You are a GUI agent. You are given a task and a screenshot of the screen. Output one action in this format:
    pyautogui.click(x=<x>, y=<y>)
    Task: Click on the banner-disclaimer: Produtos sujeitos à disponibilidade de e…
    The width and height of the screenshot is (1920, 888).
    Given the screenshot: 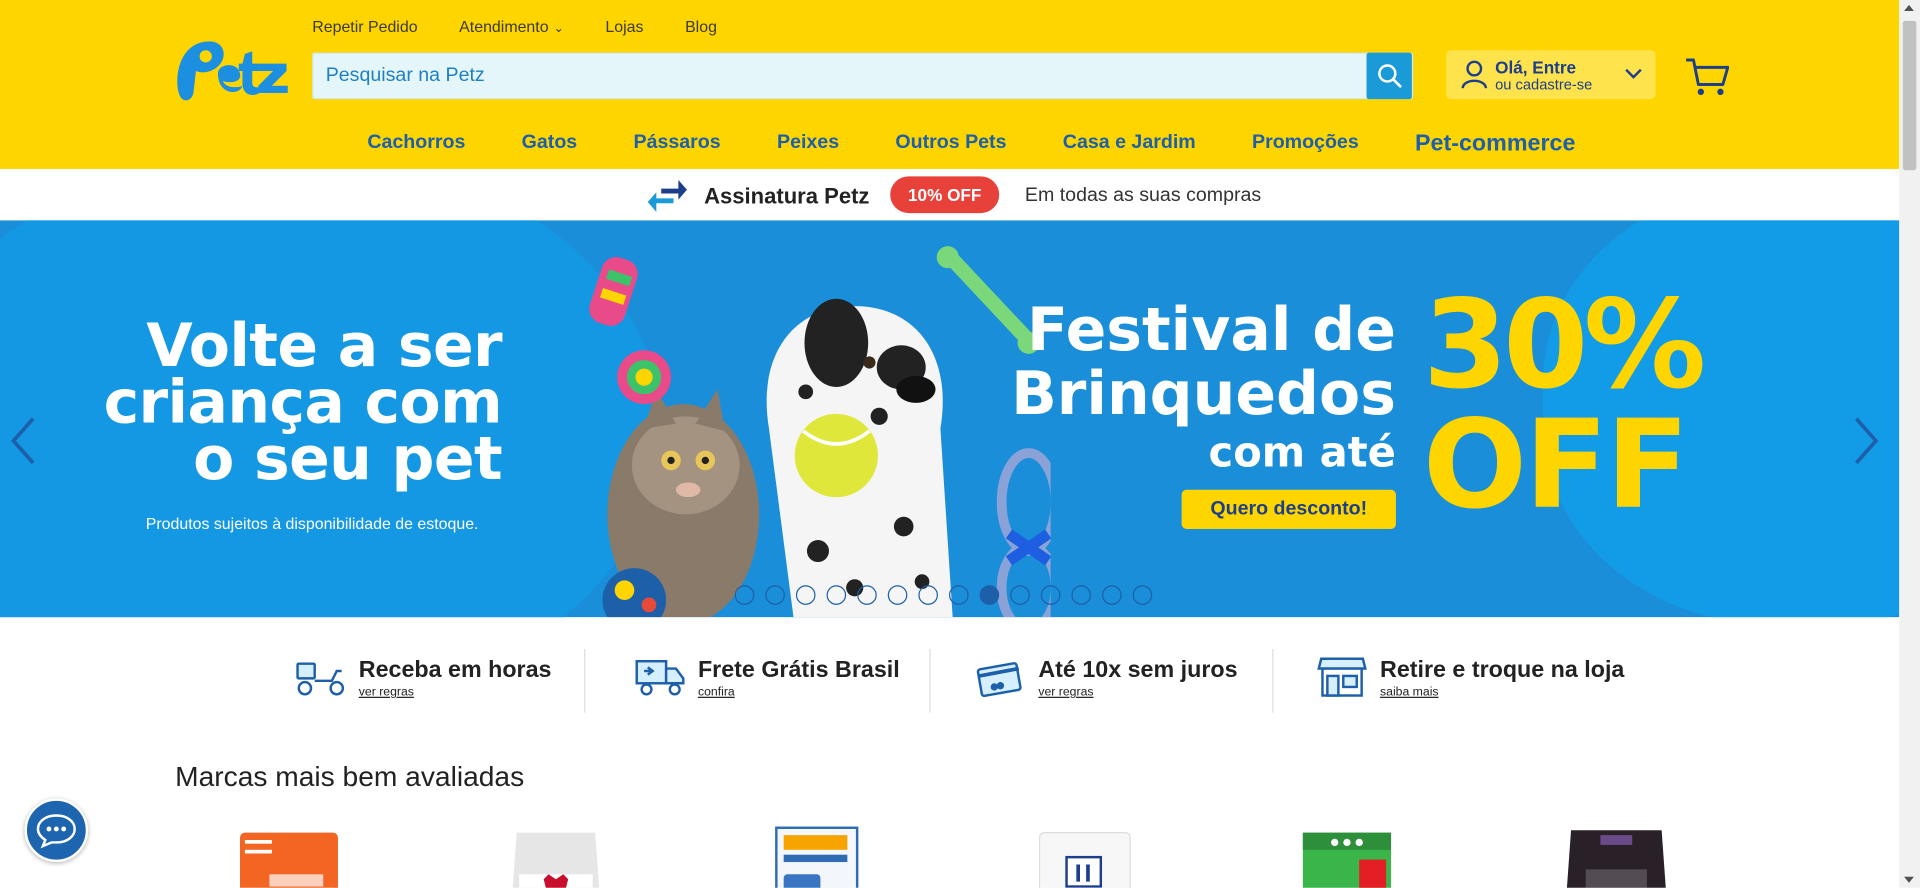 What is the action you would take?
    pyautogui.click(x=312, y=523)
    